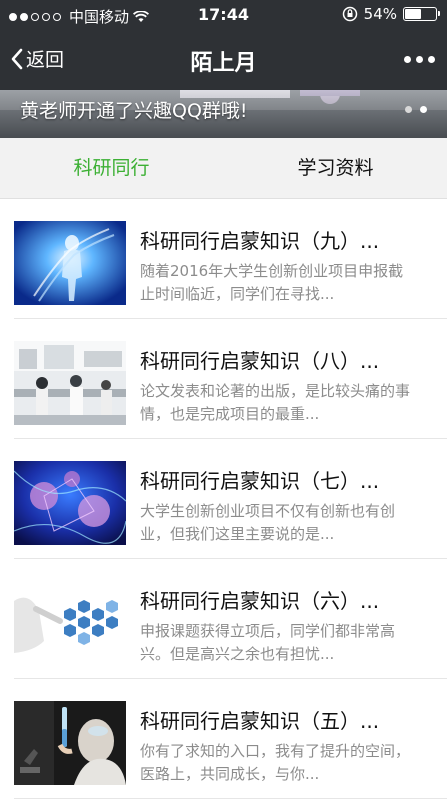  What do you see at coordinates (45, 60) in the screenshot?
I see `back-label: 返回` at bounding box center [45, 60].